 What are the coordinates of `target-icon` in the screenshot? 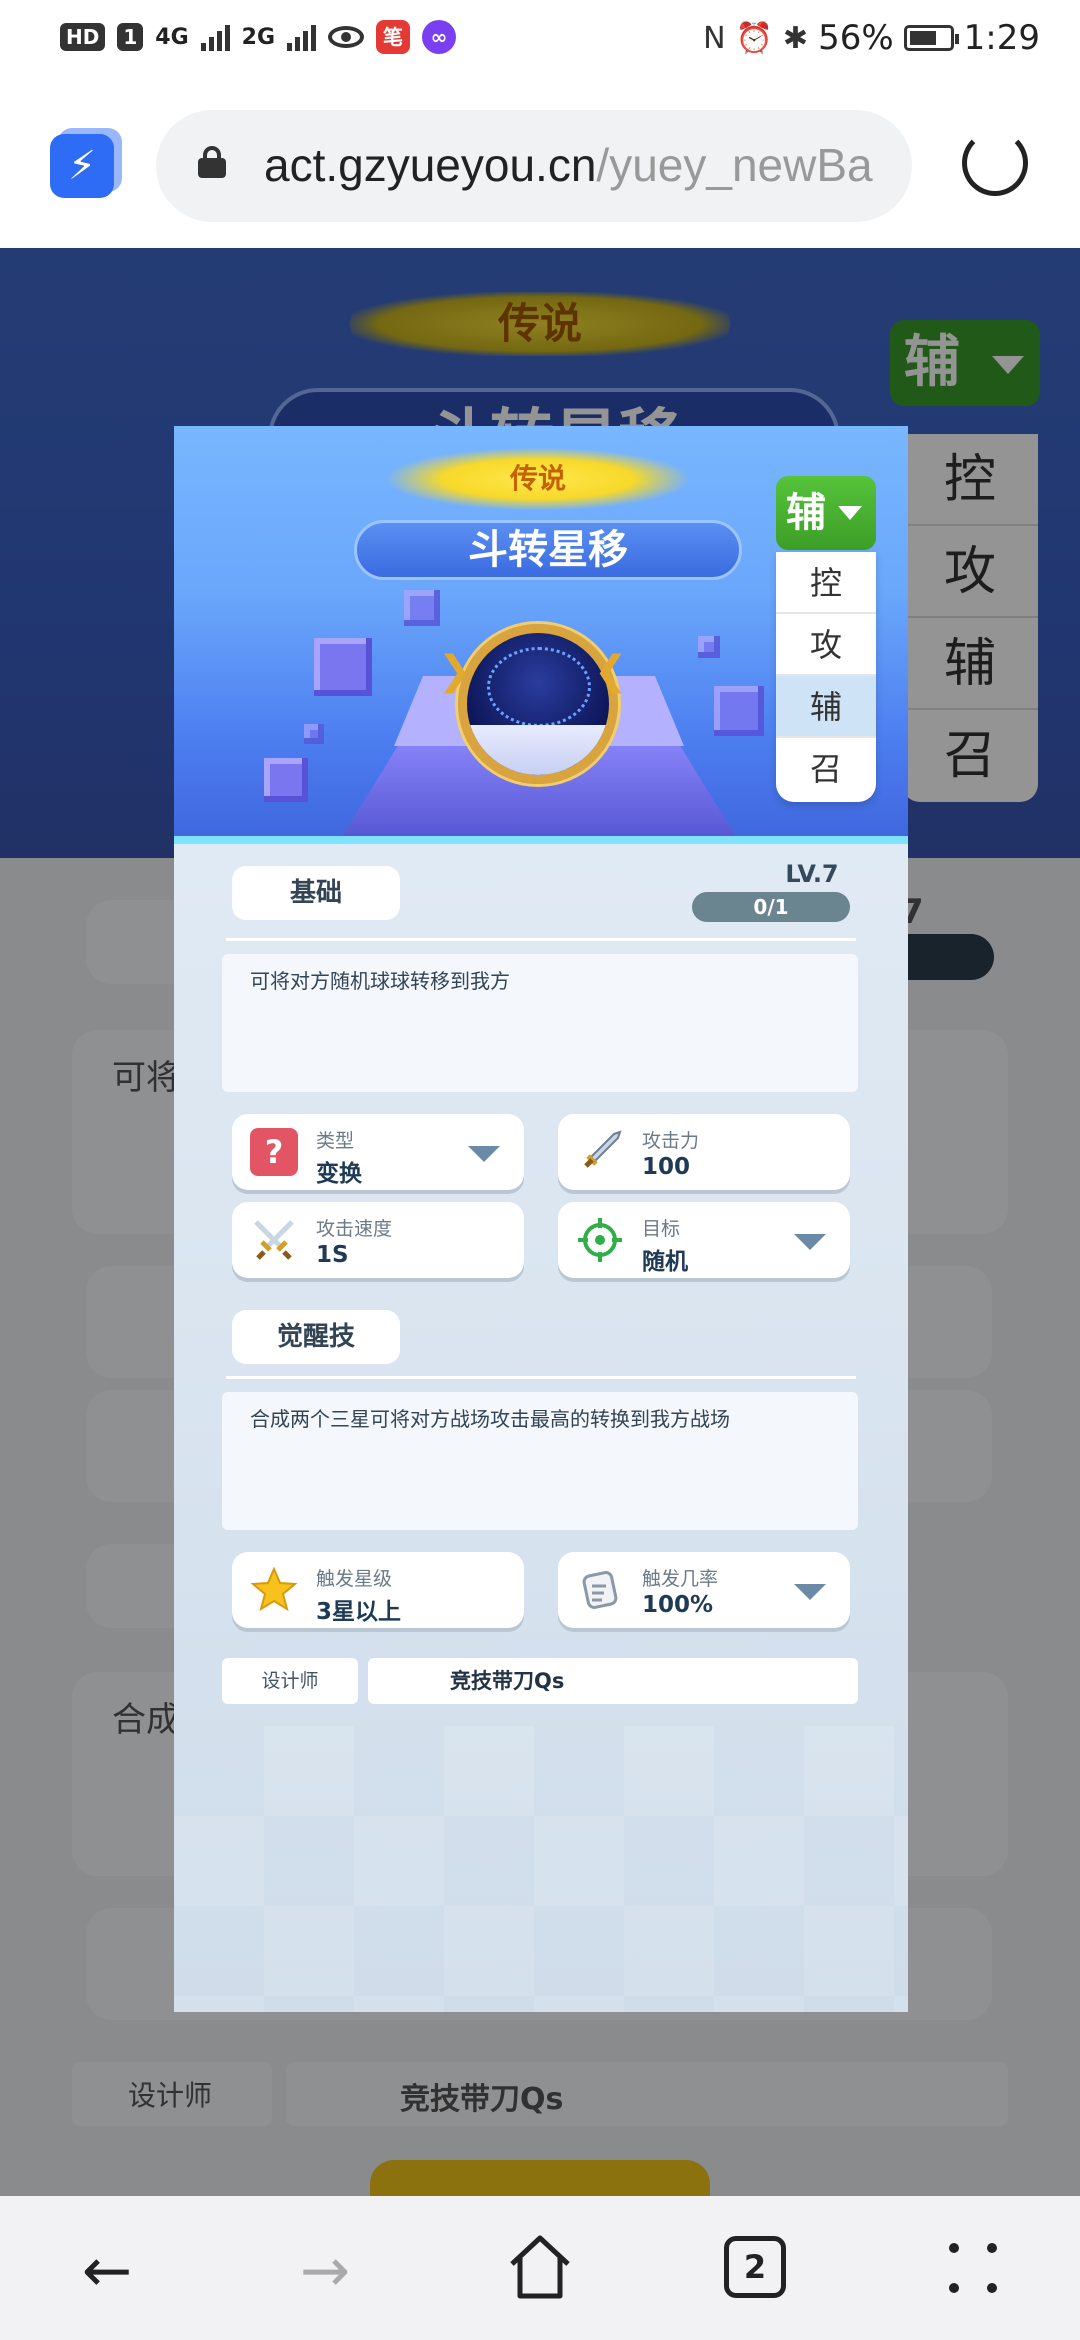 It's located at (600, 1240).